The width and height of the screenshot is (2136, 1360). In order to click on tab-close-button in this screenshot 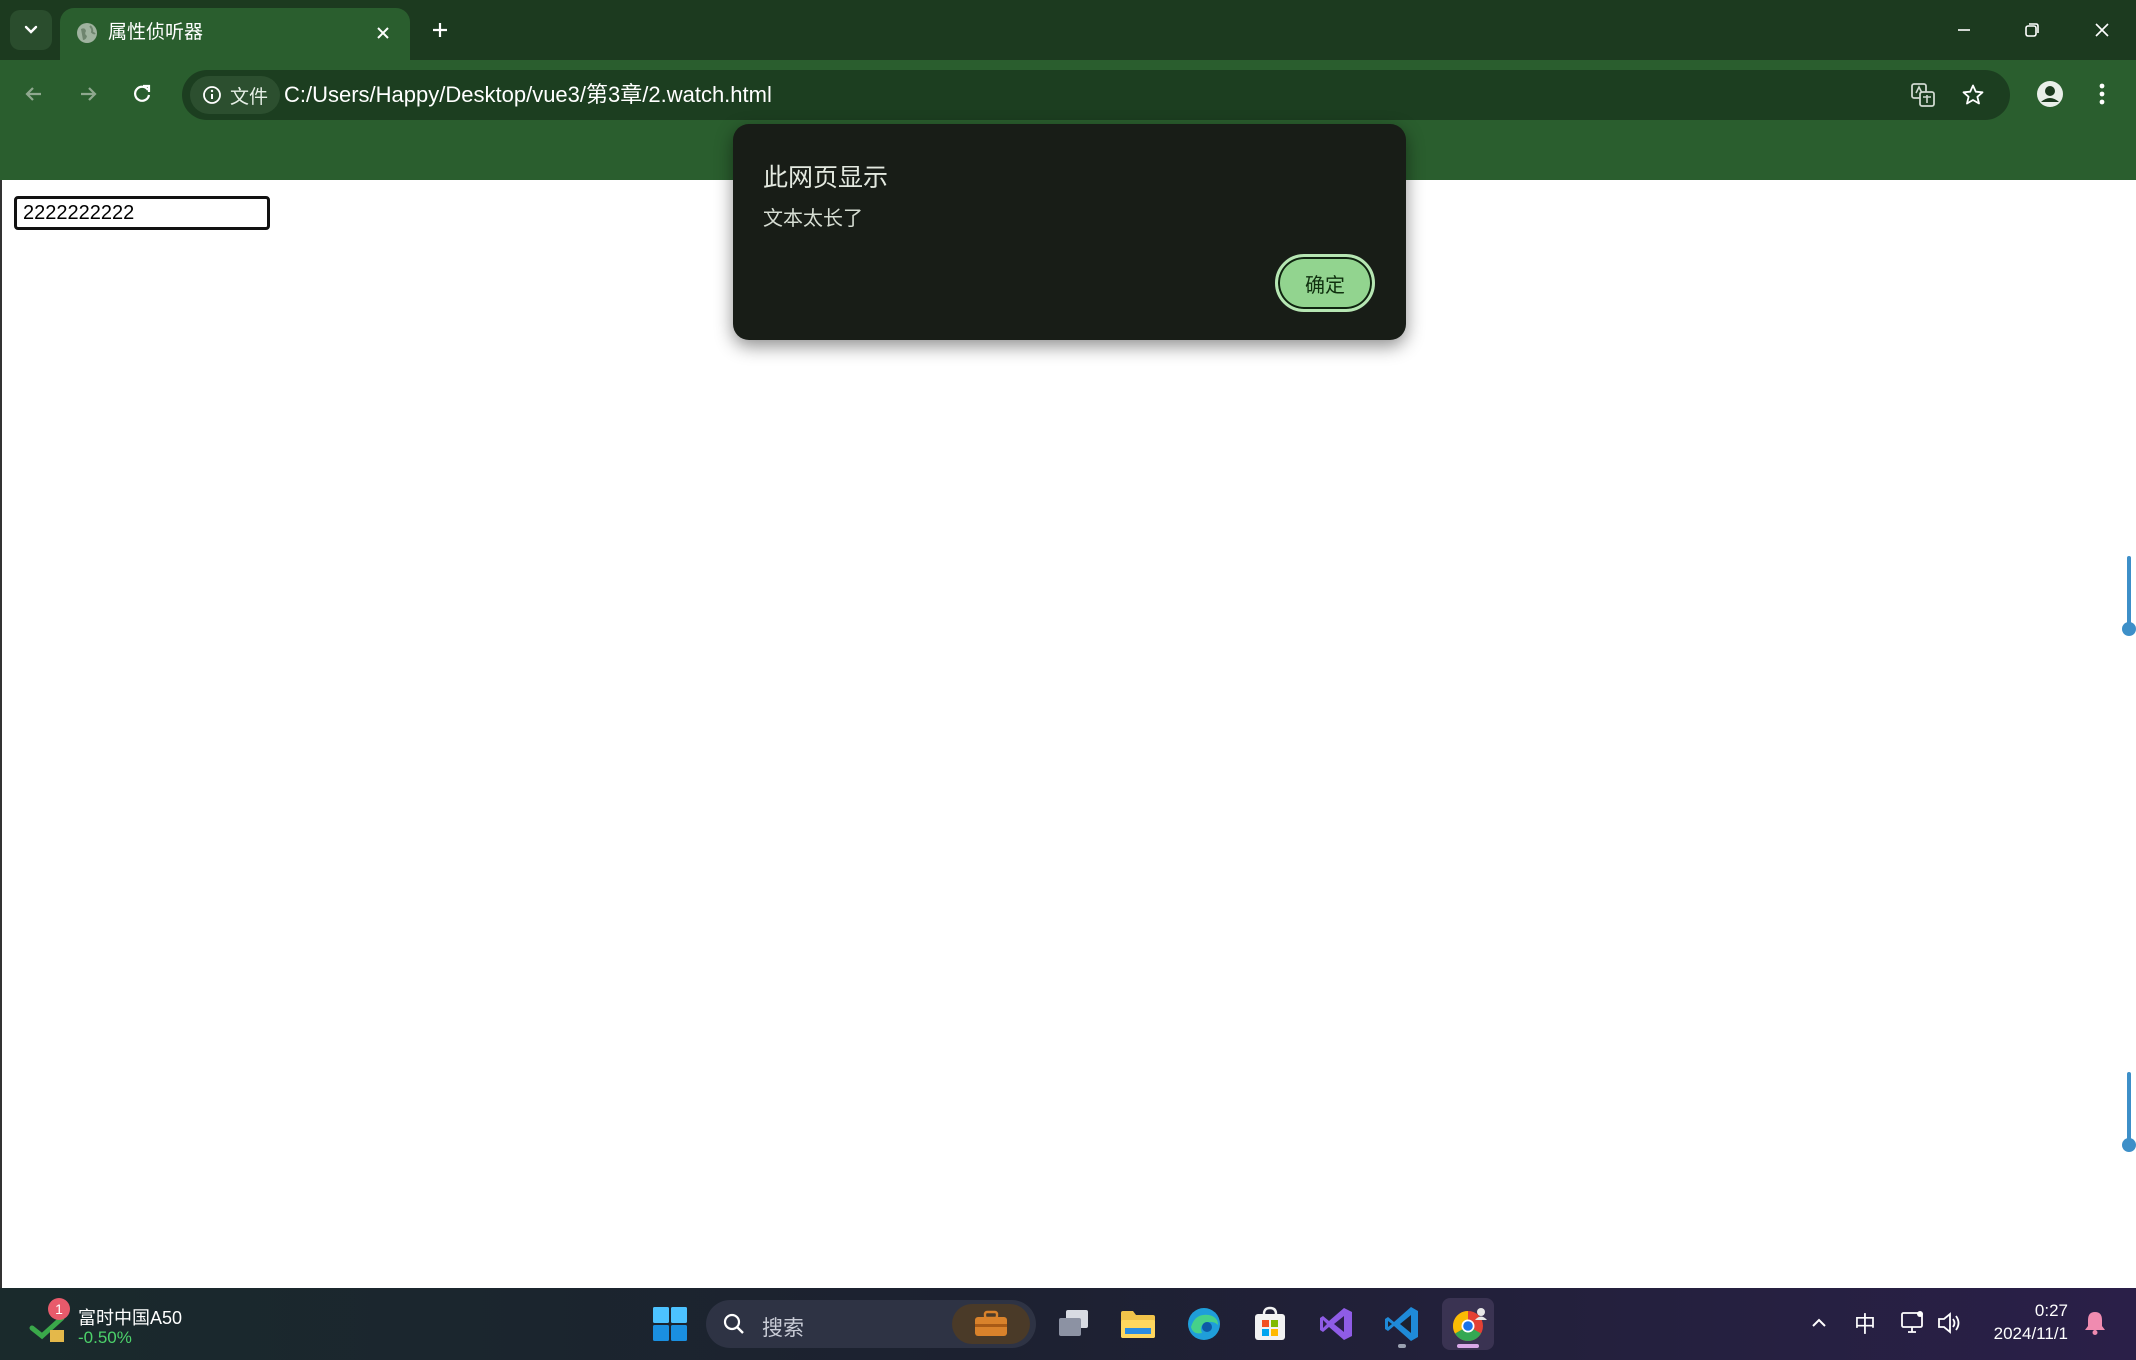, I will do `click(383, 33)`.